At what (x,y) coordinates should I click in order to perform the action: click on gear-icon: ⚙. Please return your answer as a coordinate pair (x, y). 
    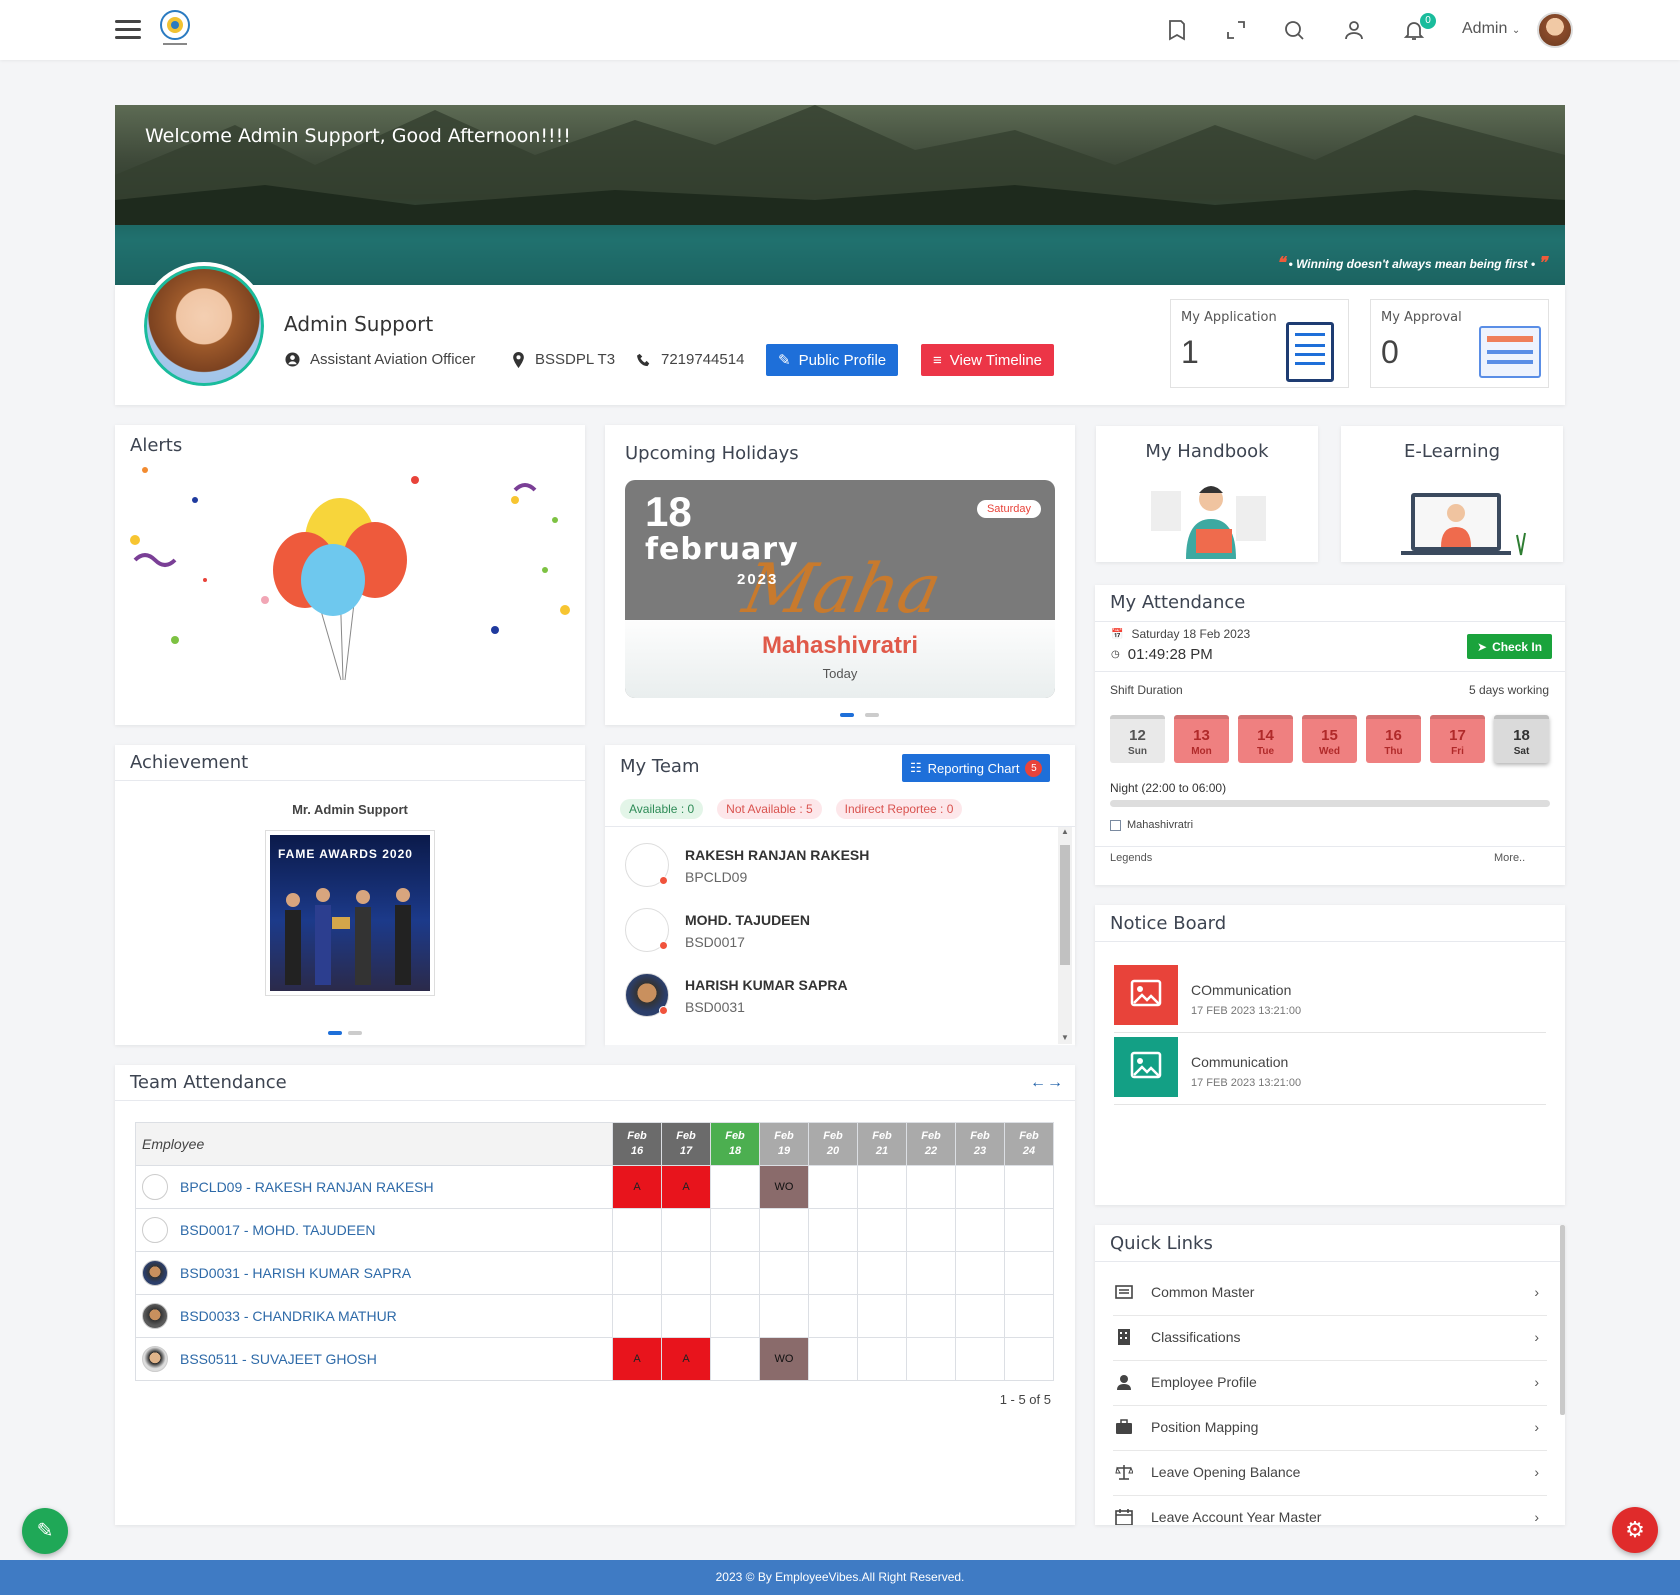
    Looking at the image, I should click on (1635, 1529).